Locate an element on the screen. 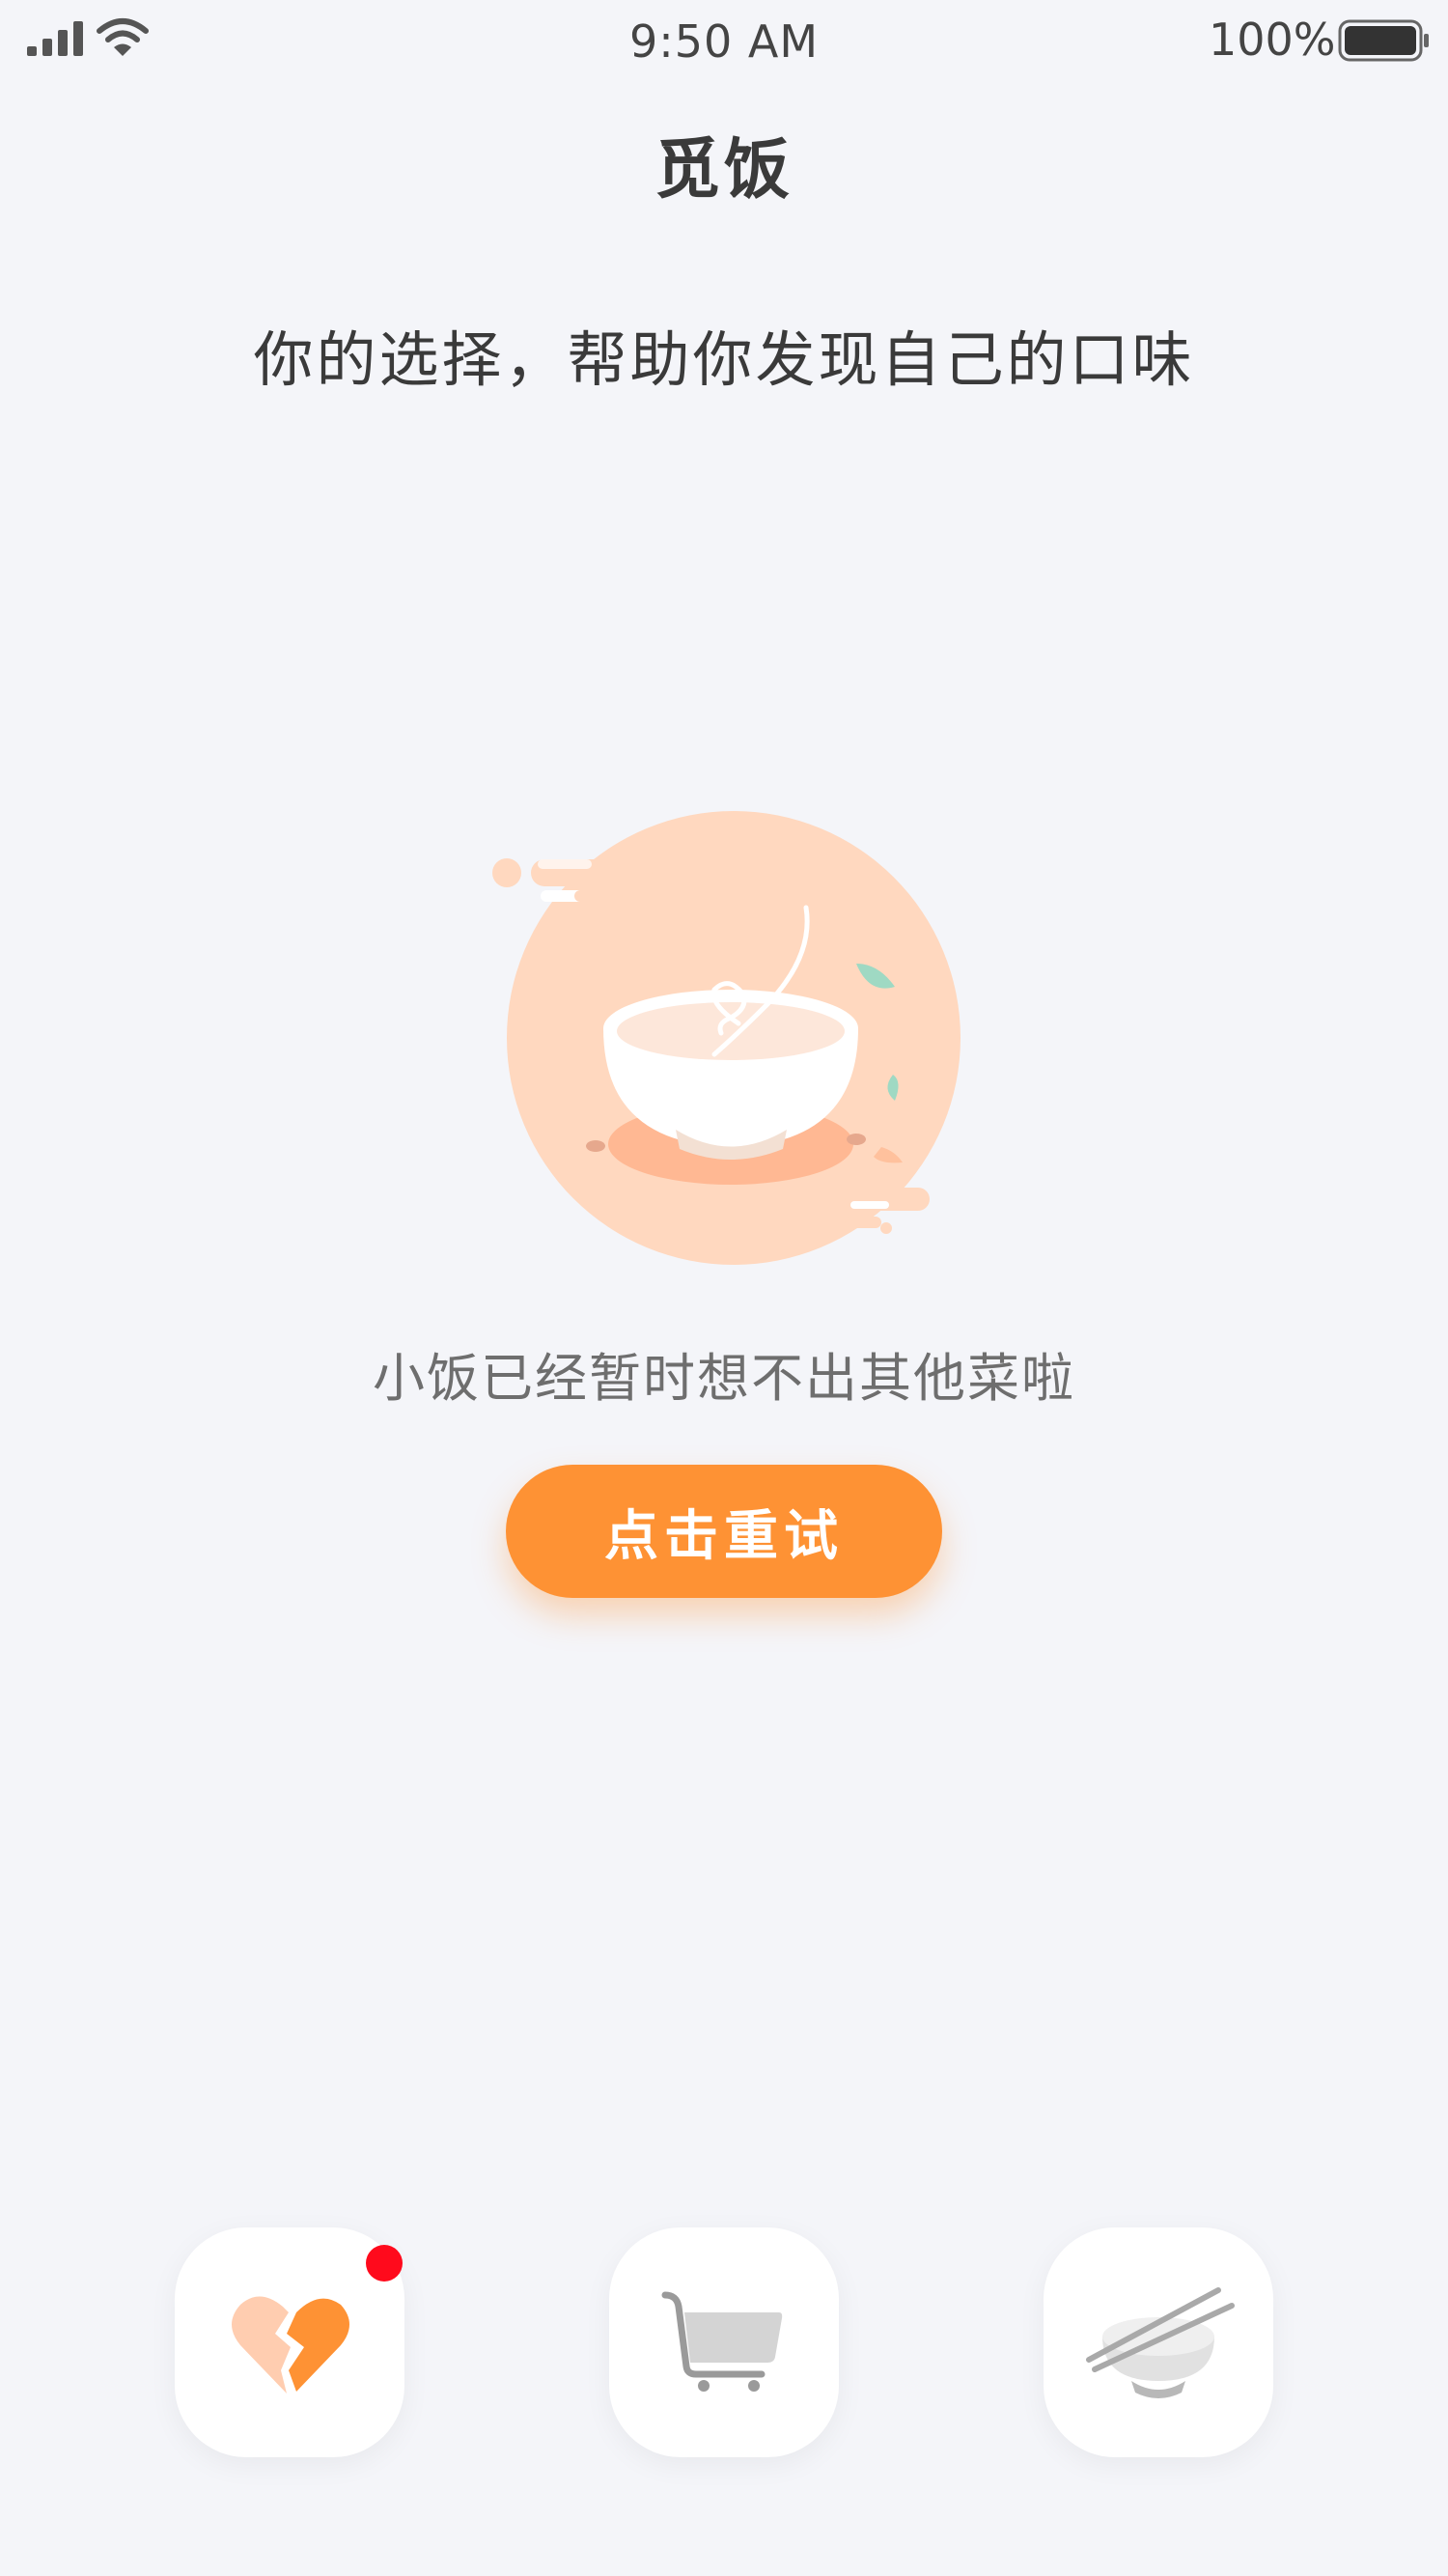 The image size is (1448, 2576). status-bar: 9:50 AM 100% is located at coordinates (724, 44).